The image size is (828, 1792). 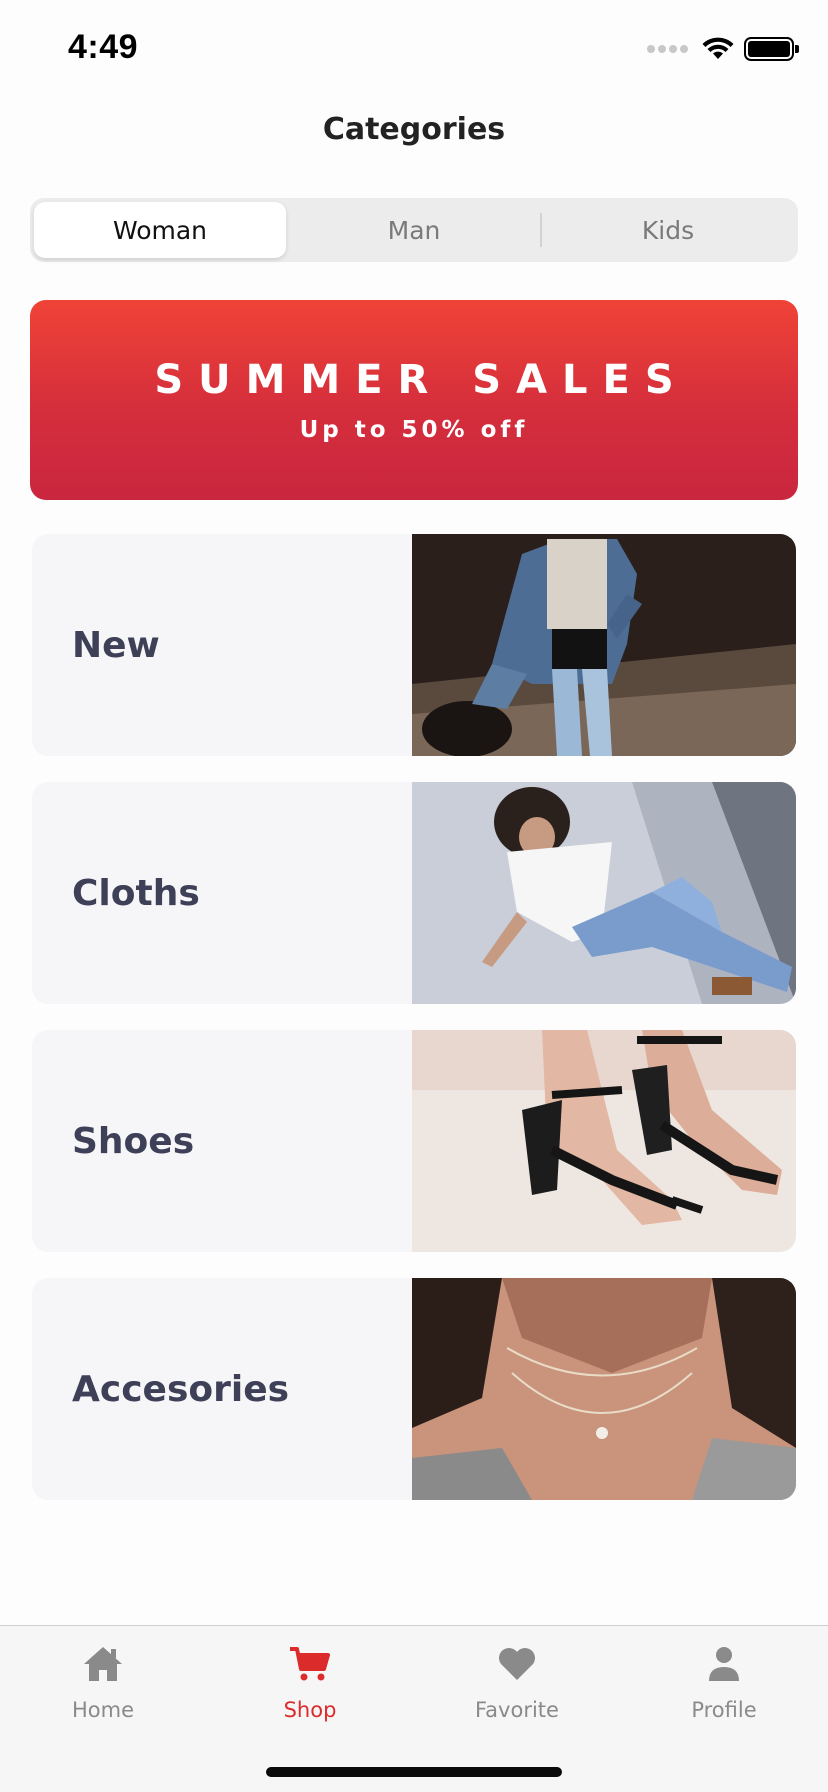 I want to click on tab-label: Profile, so click(x=724, y=1710).